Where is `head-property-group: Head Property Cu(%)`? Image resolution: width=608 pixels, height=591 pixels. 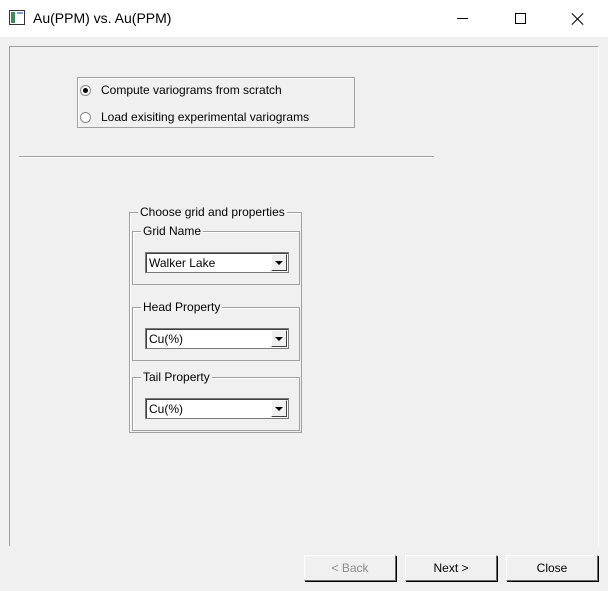
head-property-group: Head Property Cu(%) is located at coordinates (216, 330).